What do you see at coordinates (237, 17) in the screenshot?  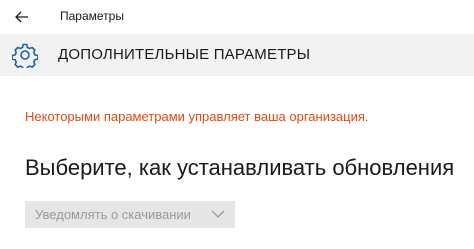 I see `title-bar: Параметры` at bounding box center [237, 17].